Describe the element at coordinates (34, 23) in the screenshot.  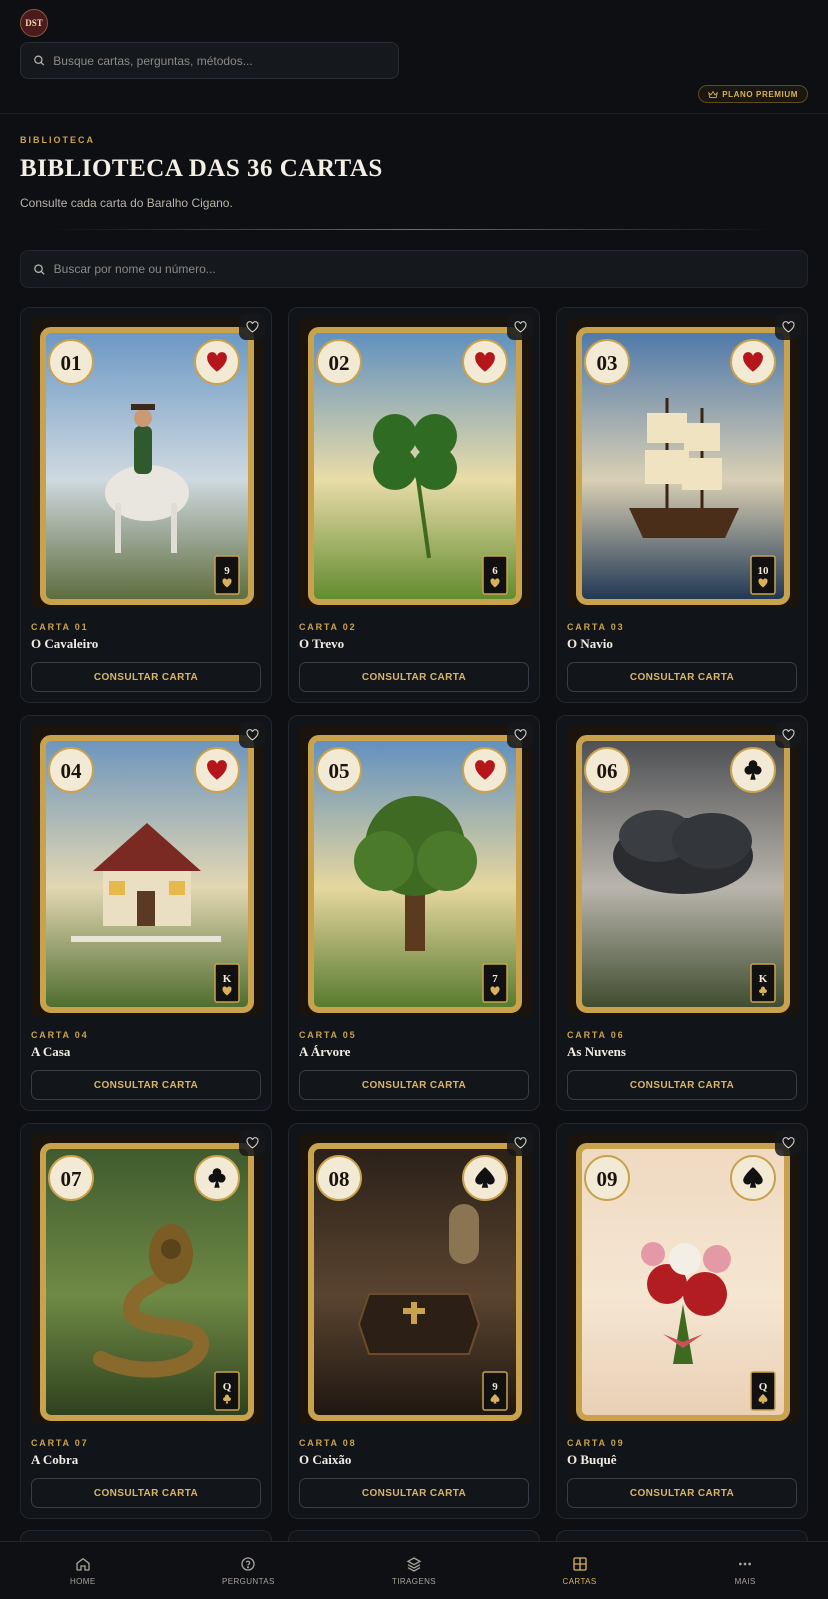
I see `app-logo: DST` at that location.